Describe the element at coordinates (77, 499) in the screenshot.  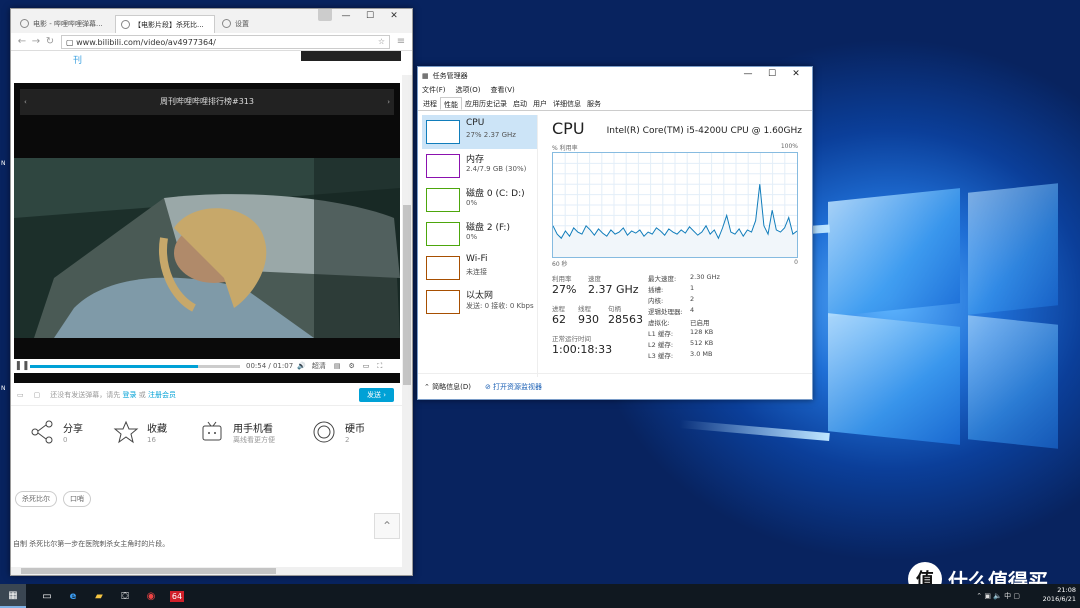
I see `tag-item: 口哨` at that location.